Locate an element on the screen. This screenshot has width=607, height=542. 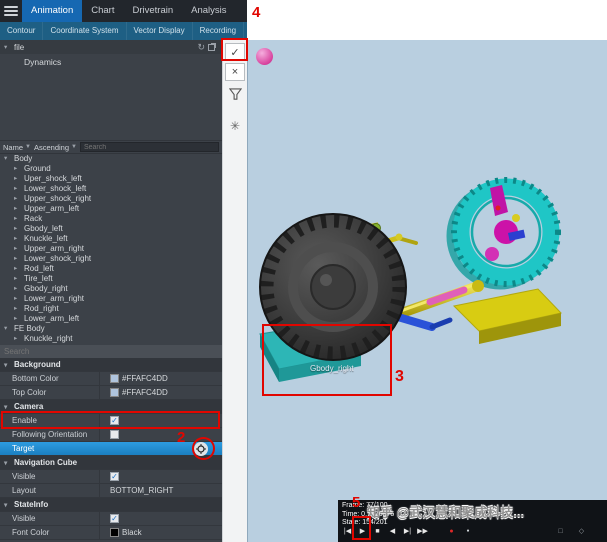
tree-item-rack: ▸ Rack is located at coordinates (111, 219).